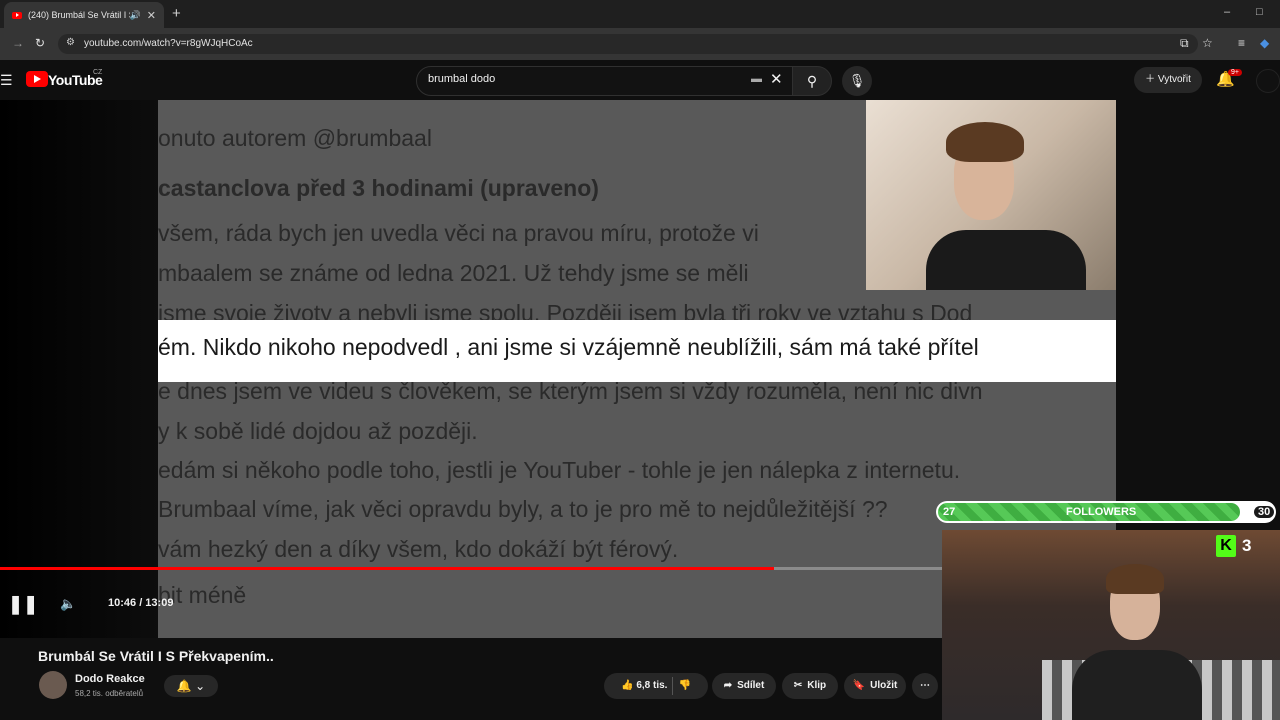 This screenshot has width=1280, height=720. Describe the element at coordinates (1226, 546) in the screenshot. I see `kick-logo-icon: K` at that location.